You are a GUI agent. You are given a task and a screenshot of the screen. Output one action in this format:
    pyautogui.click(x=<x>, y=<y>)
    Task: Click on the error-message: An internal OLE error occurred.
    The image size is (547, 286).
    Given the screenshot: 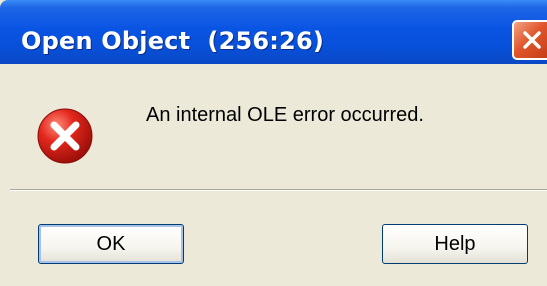 What is the action you would take?
    pyautogui.click(x=285, y=115)
    